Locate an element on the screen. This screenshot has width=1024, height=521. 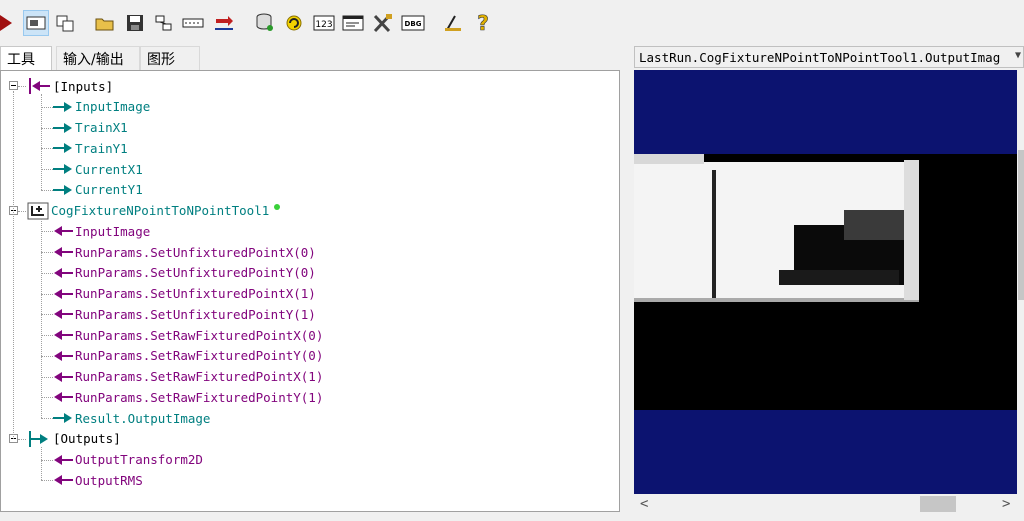
debug-icon: DBG is located at coordinates (413, 23).